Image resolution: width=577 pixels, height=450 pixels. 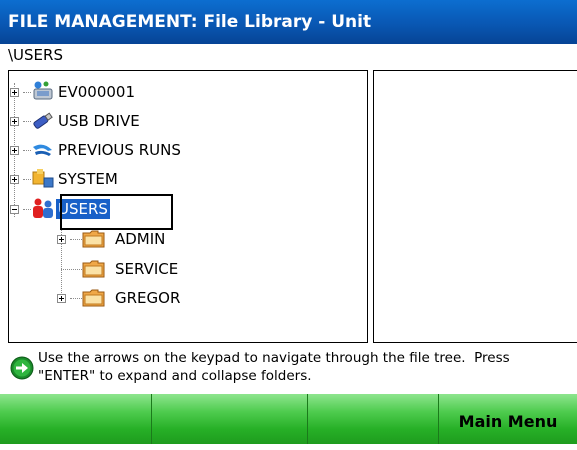 What do you see at coordinates (61, 298) in the screenshot?
I see `expand-toggle-gregor` at bounding box center [61, 298].